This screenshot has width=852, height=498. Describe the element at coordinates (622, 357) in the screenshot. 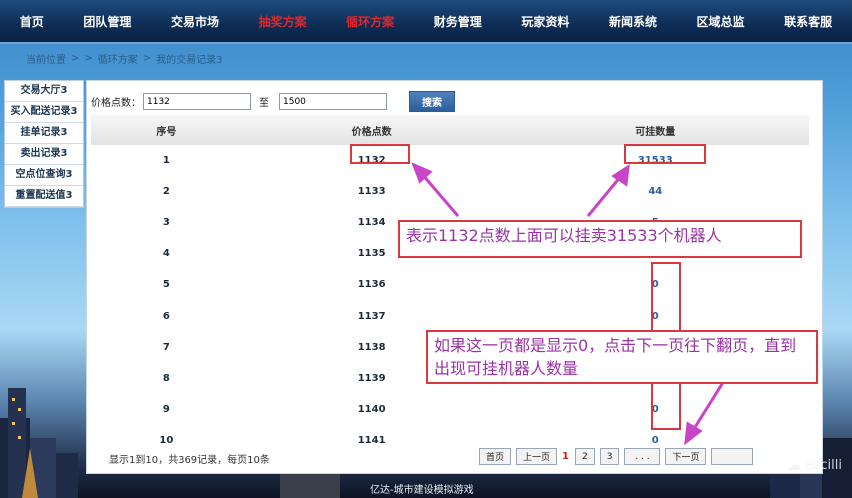

I see `annotation-note-paging: 如果这一页都是显示0，点击下一页往下翻页，直到出现可挂机器人数量` at that location.